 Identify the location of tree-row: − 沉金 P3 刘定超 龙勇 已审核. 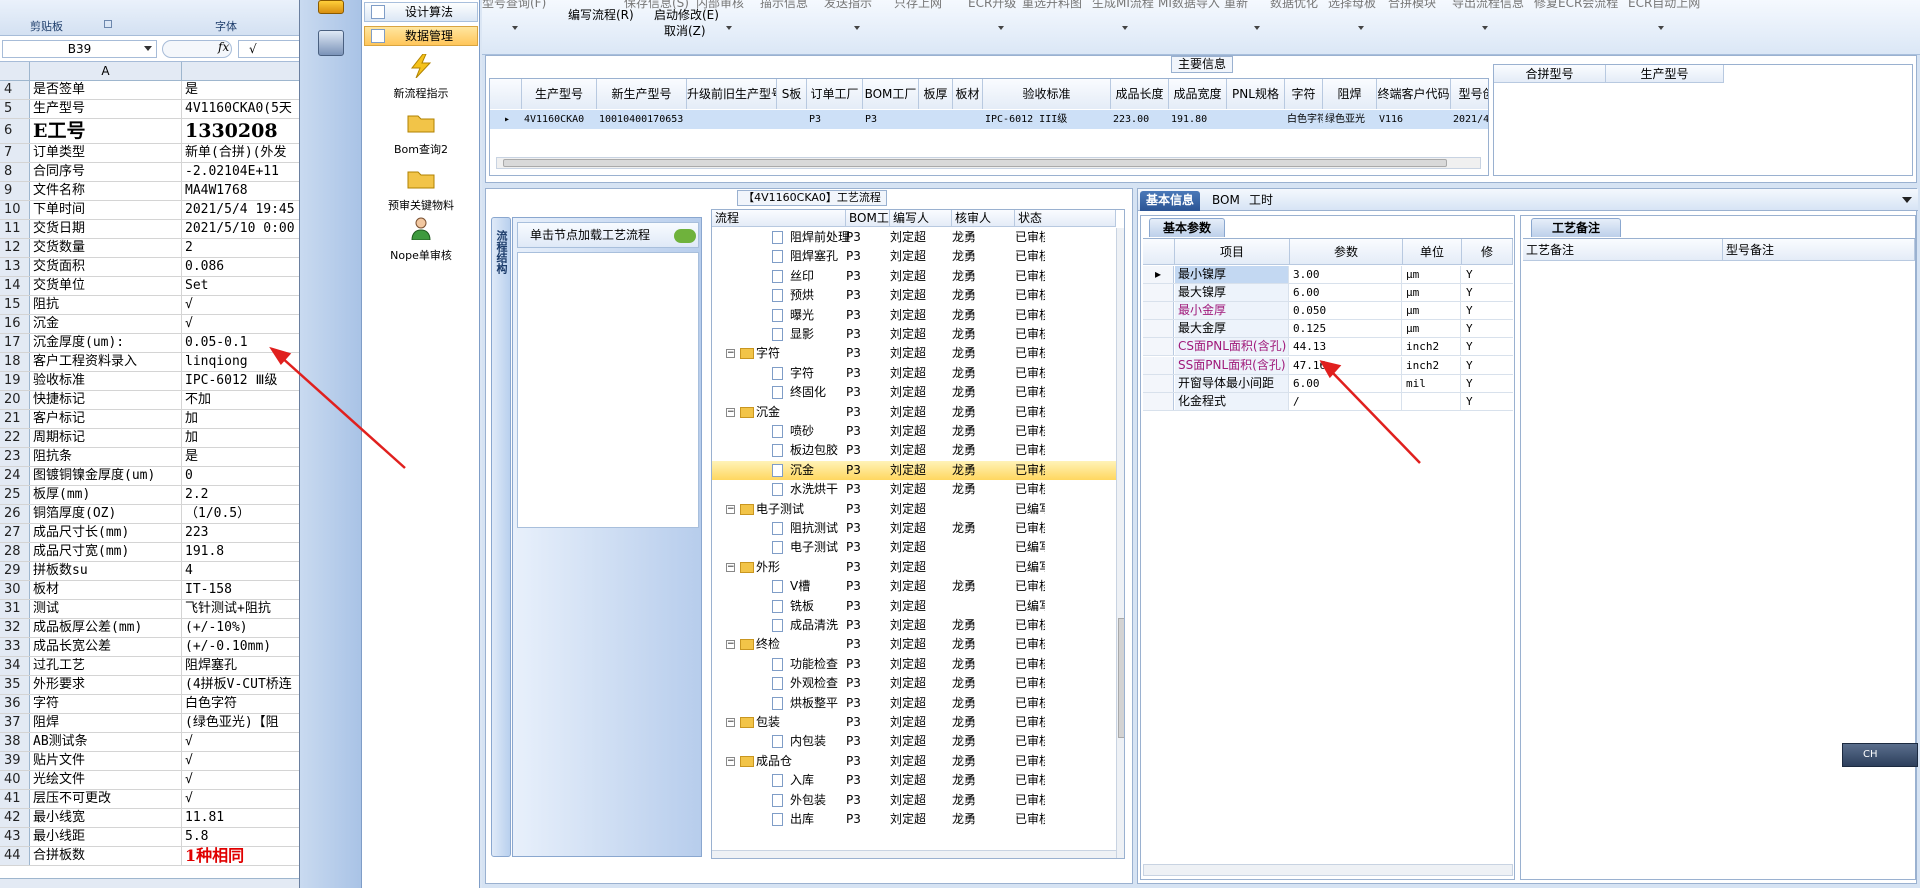
(914, 412).